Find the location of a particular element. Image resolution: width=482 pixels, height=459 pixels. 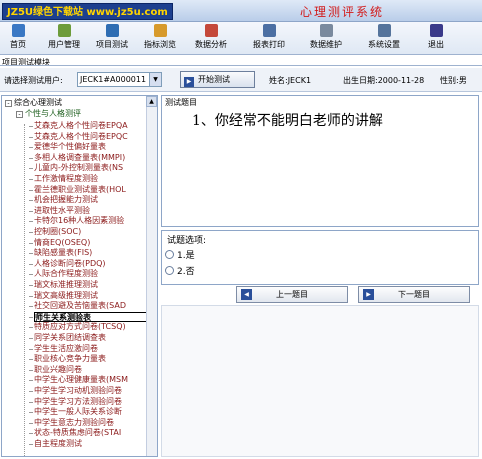

tree-item: 学生生活应激问卷 is located at coordinates (90, 349).